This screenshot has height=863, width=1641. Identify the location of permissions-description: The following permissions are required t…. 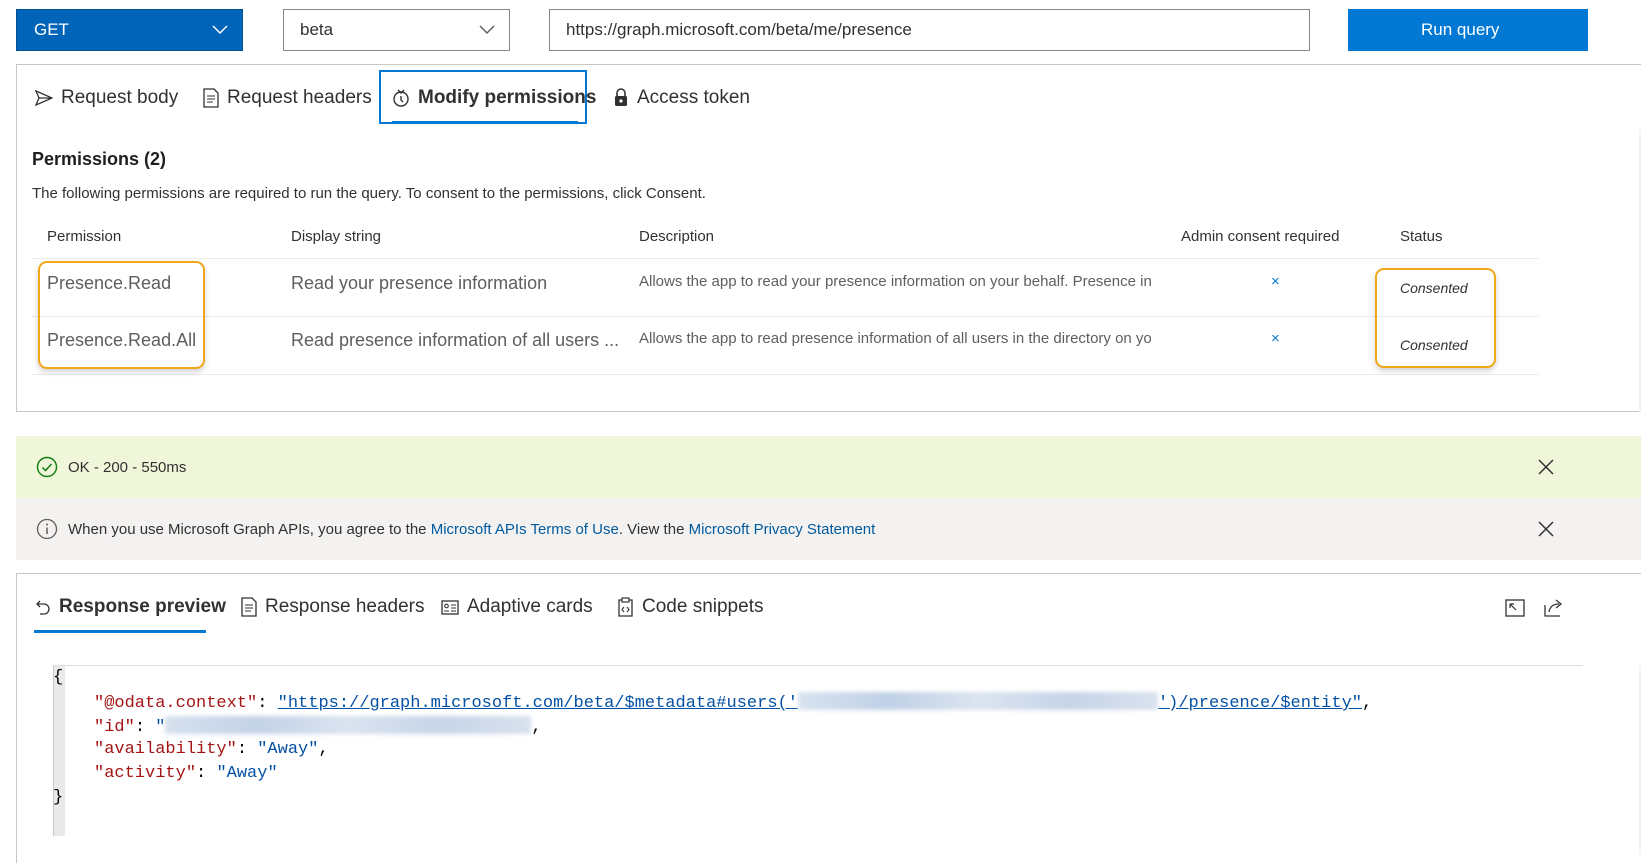
(369, 193).